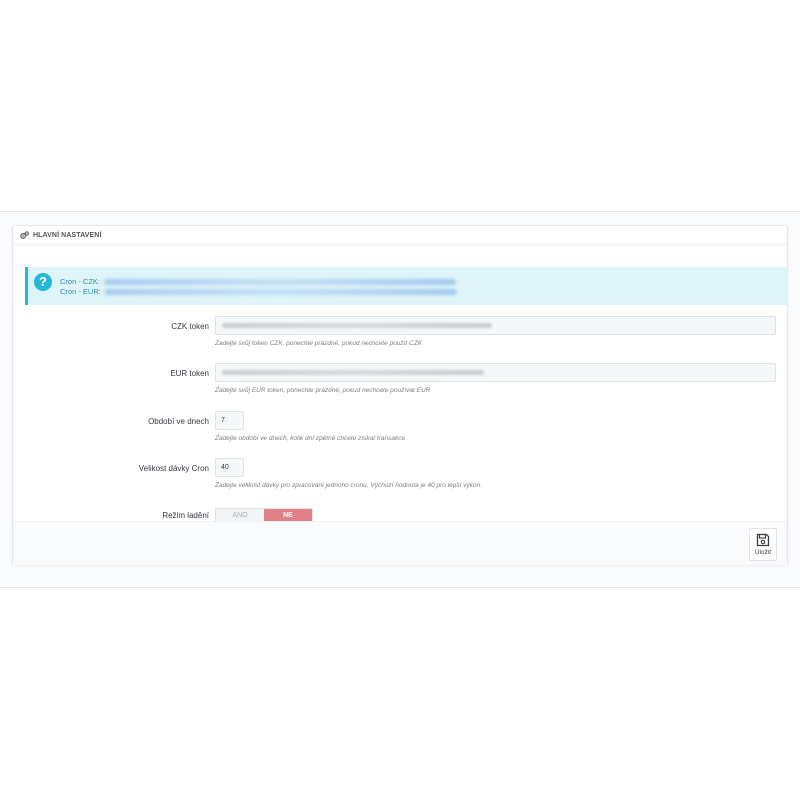 This screenshot has height=800, width=800. What do you see at coordinates (280, 292) in the screenshot?
I see `cron-eur-url-redacted` at bounding box center [280, 292].